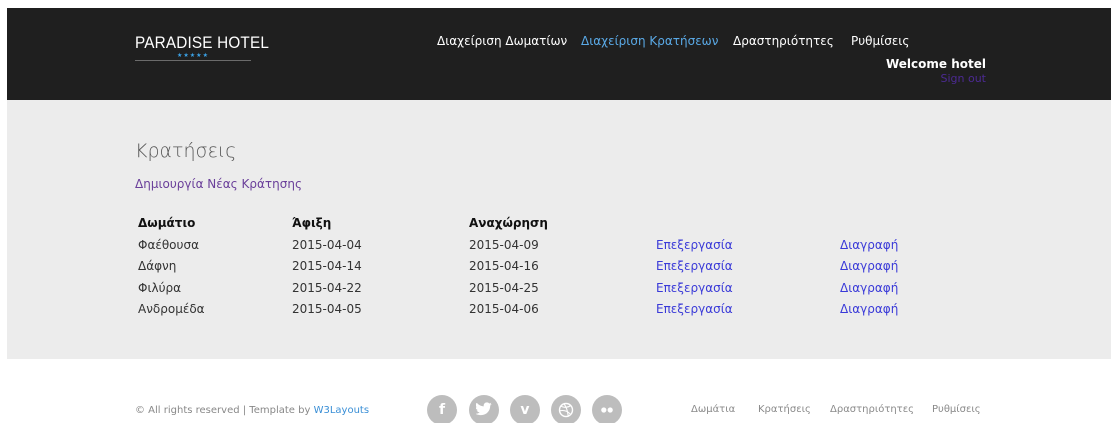 This screenshot has width=1111, height=423. What do you see at coordinates (504, 309) in the screenshot?
I see `departure-cell: 2015-04-06` at bounding box center [504, 309].